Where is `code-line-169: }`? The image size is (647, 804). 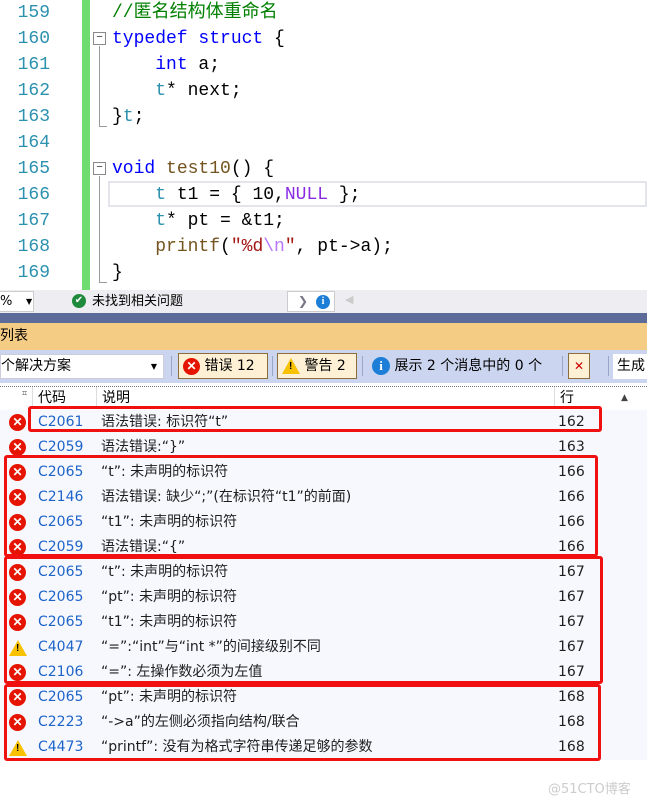
code-line-169: } is located at coordinates (117, 273).